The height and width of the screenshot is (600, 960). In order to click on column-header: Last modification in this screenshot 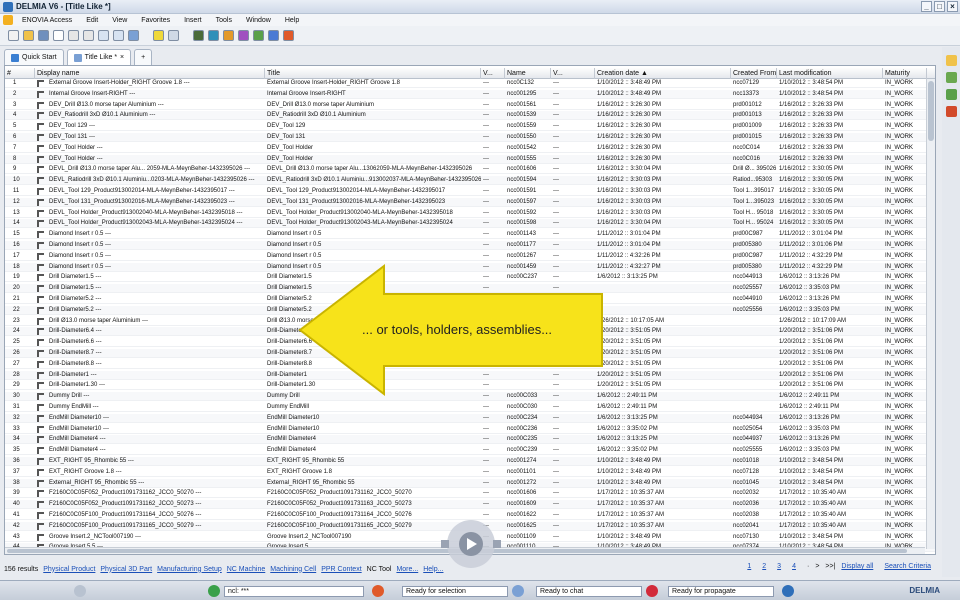, I will do `click(830, 73)`.